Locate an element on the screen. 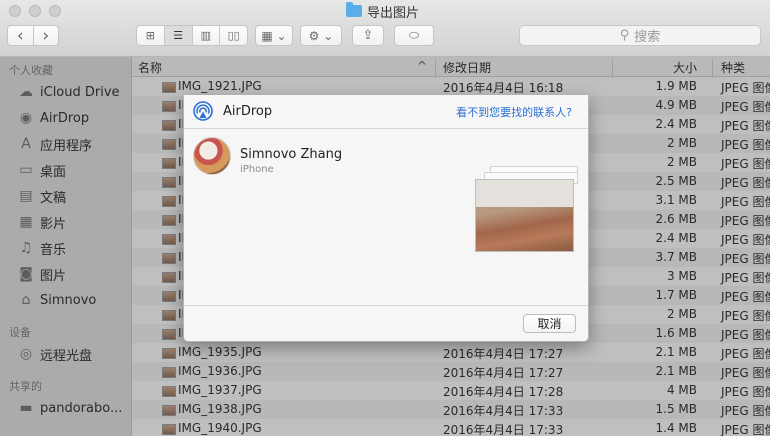 The height and width of the screenshot is (436, 770). contact-avatar is located at coordinates (212, 156).